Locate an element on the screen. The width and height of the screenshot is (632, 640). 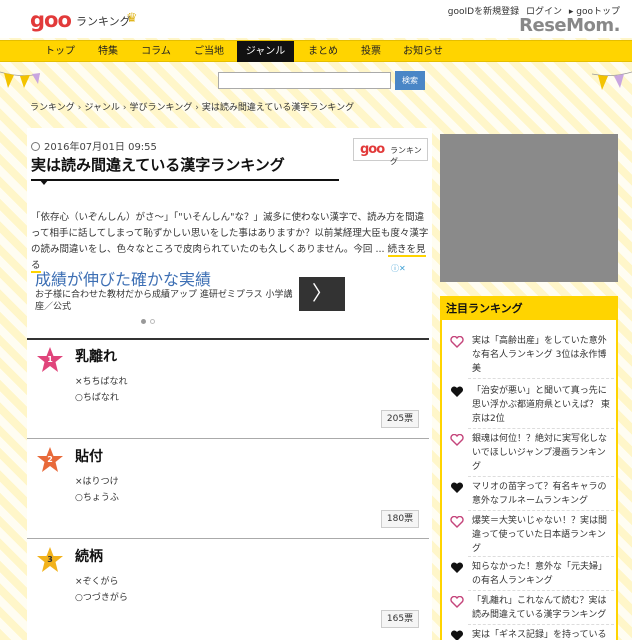
ad-text: お子様に合わせた教材だから成績アップ 進研ゼミプラス 小学講座／公式 is located at coordinates (167, 301).